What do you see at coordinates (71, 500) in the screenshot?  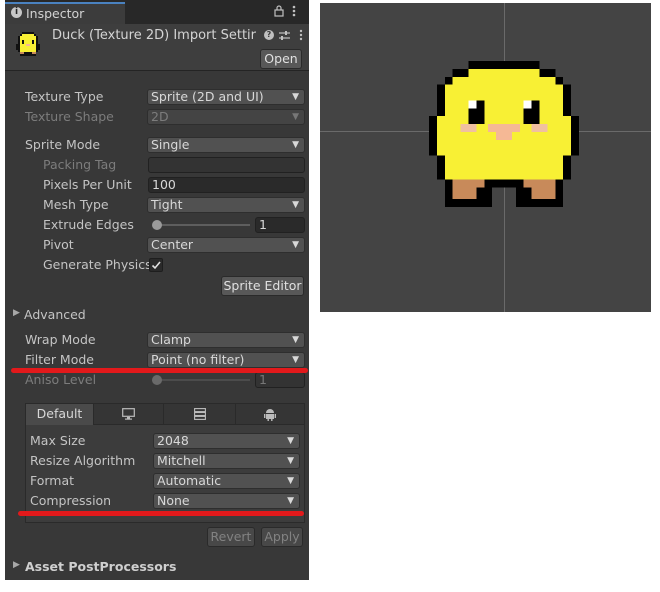 I see `compression-label: Compression` at bounding box center [71, 500].